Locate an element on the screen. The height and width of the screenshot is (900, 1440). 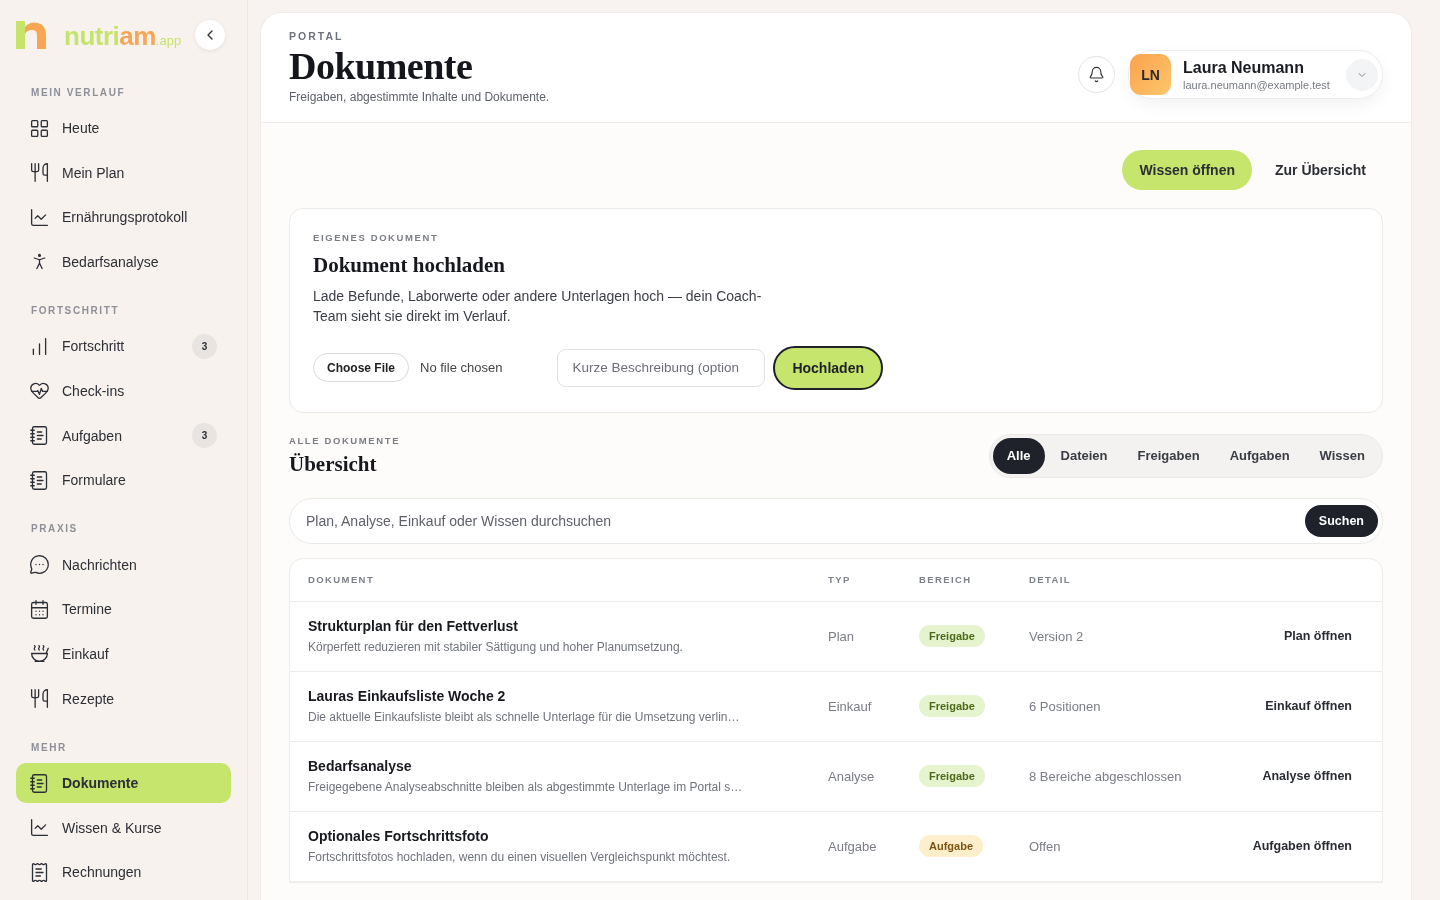
type-cell-text: Einkauf is located at coordinates (850, 706).